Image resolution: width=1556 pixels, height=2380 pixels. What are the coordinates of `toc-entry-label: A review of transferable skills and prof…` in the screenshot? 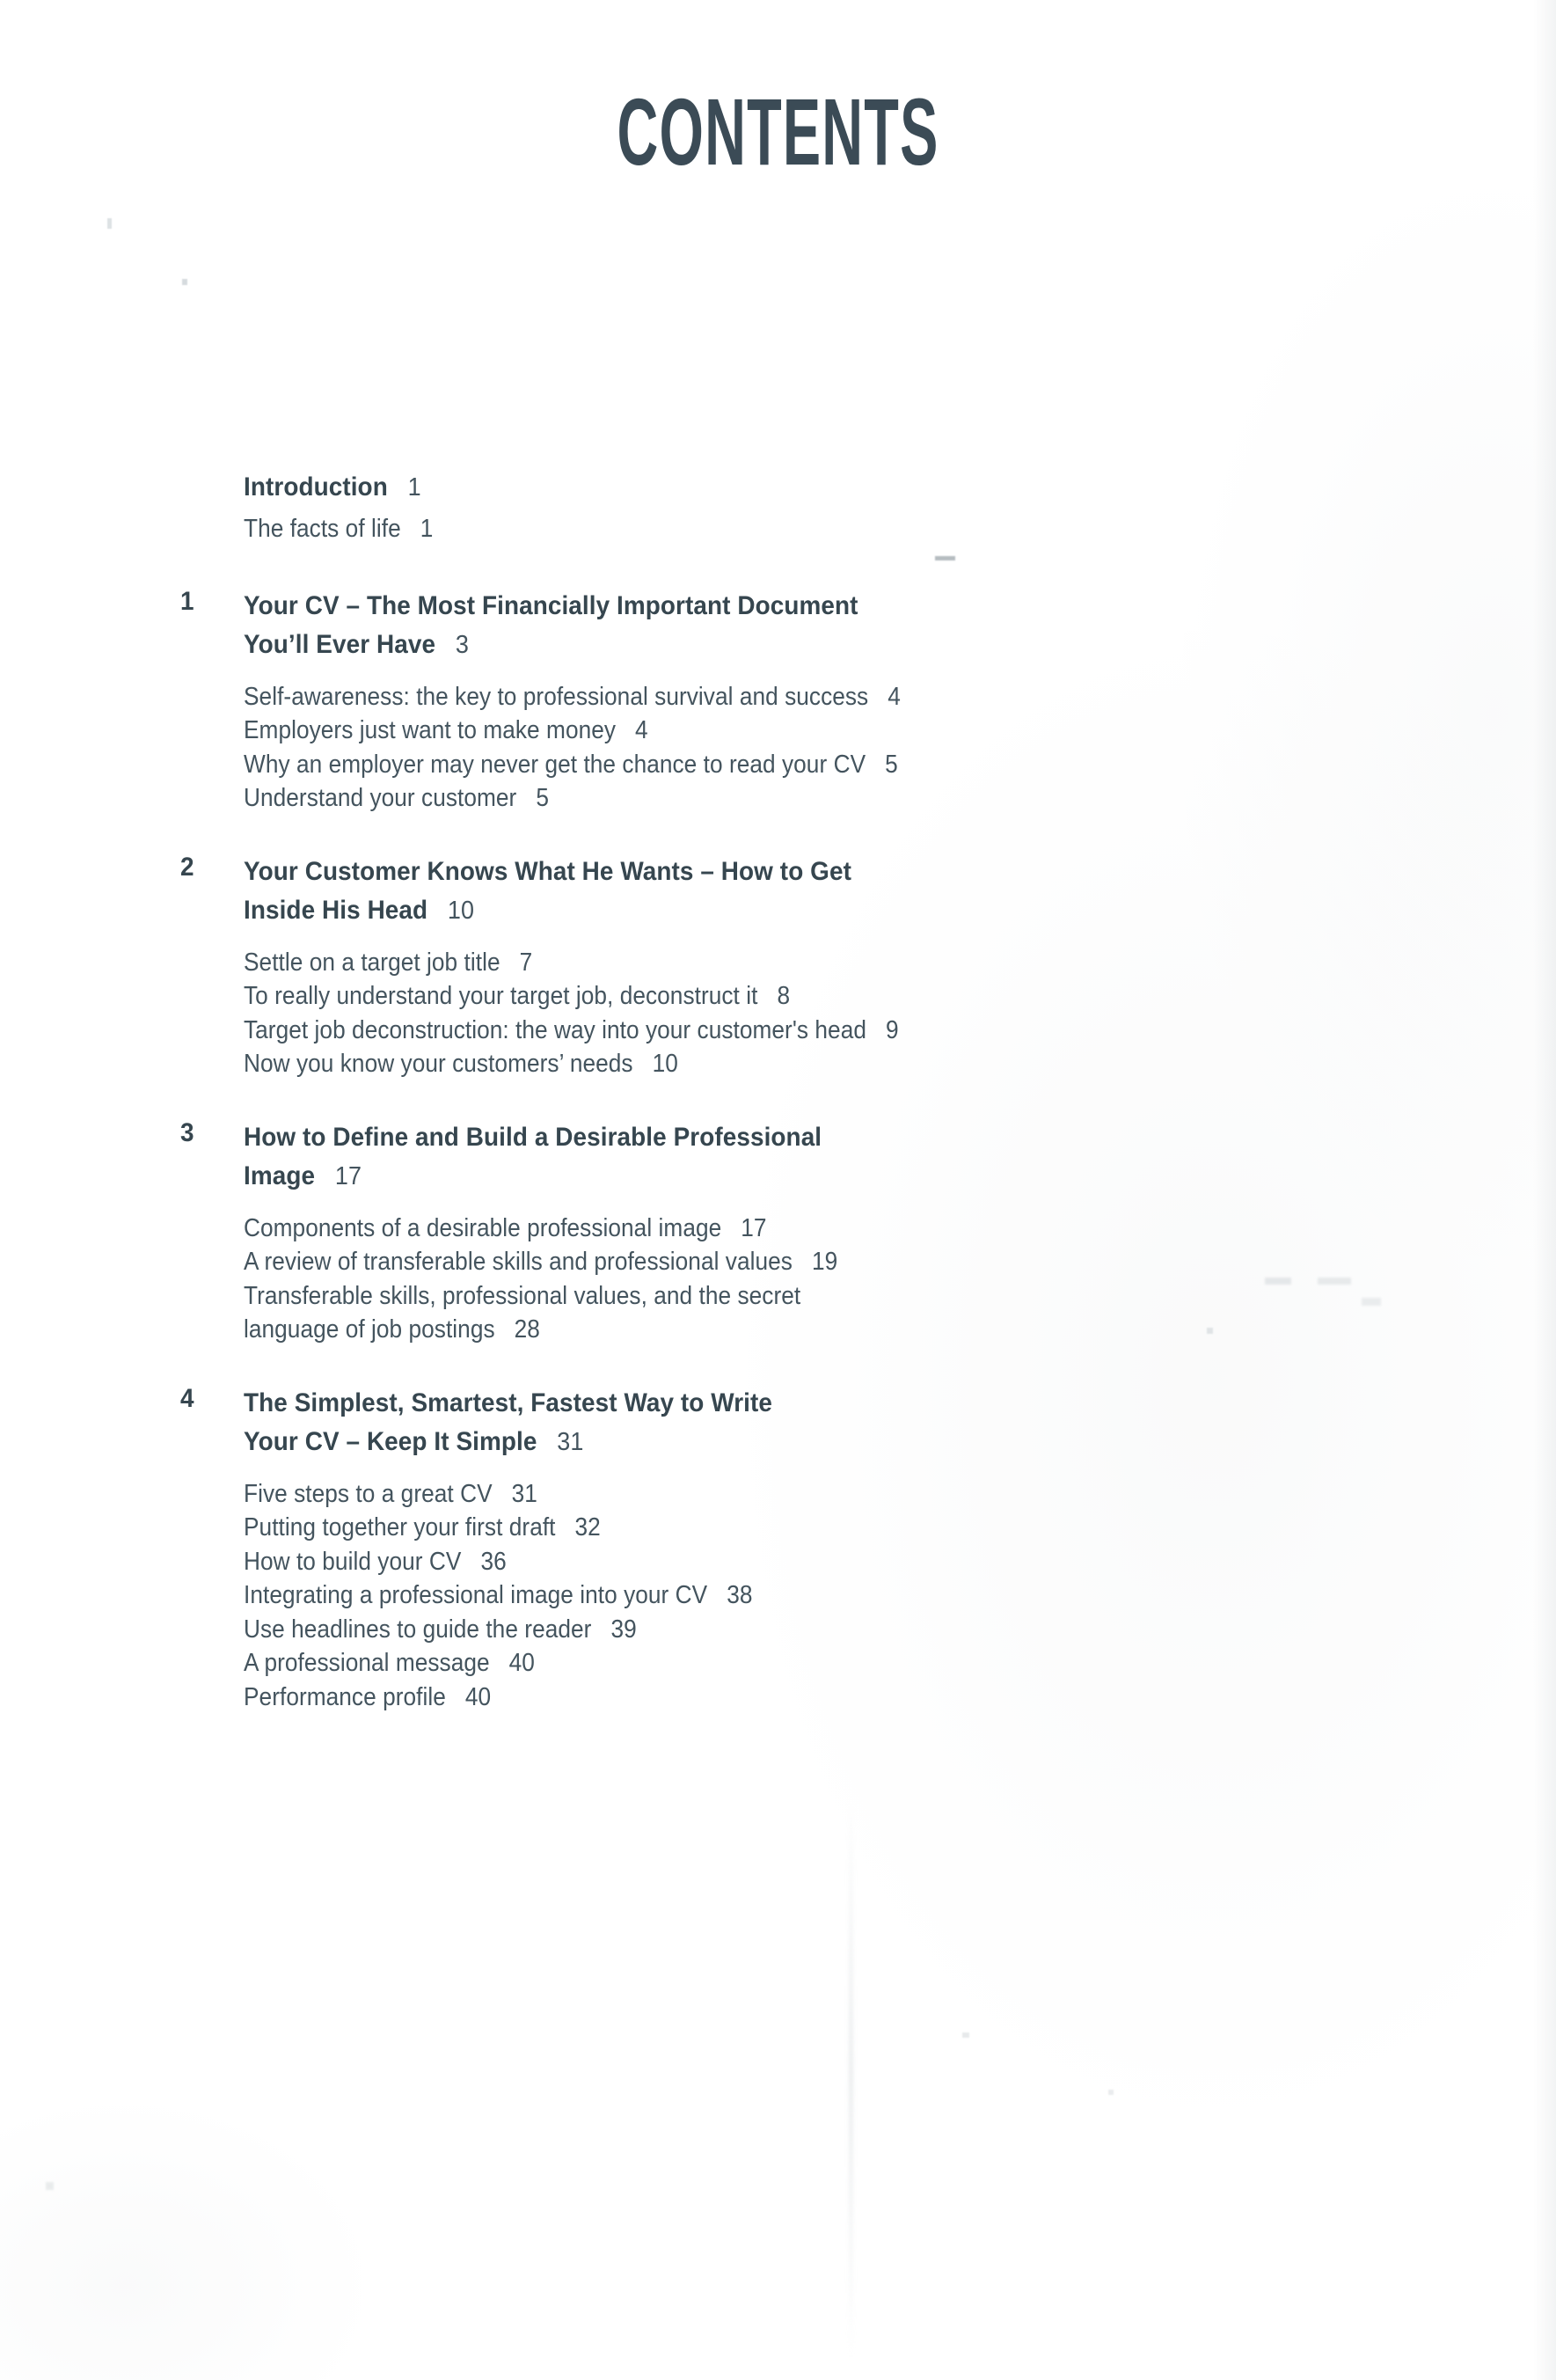 It's located at (518, 1262).